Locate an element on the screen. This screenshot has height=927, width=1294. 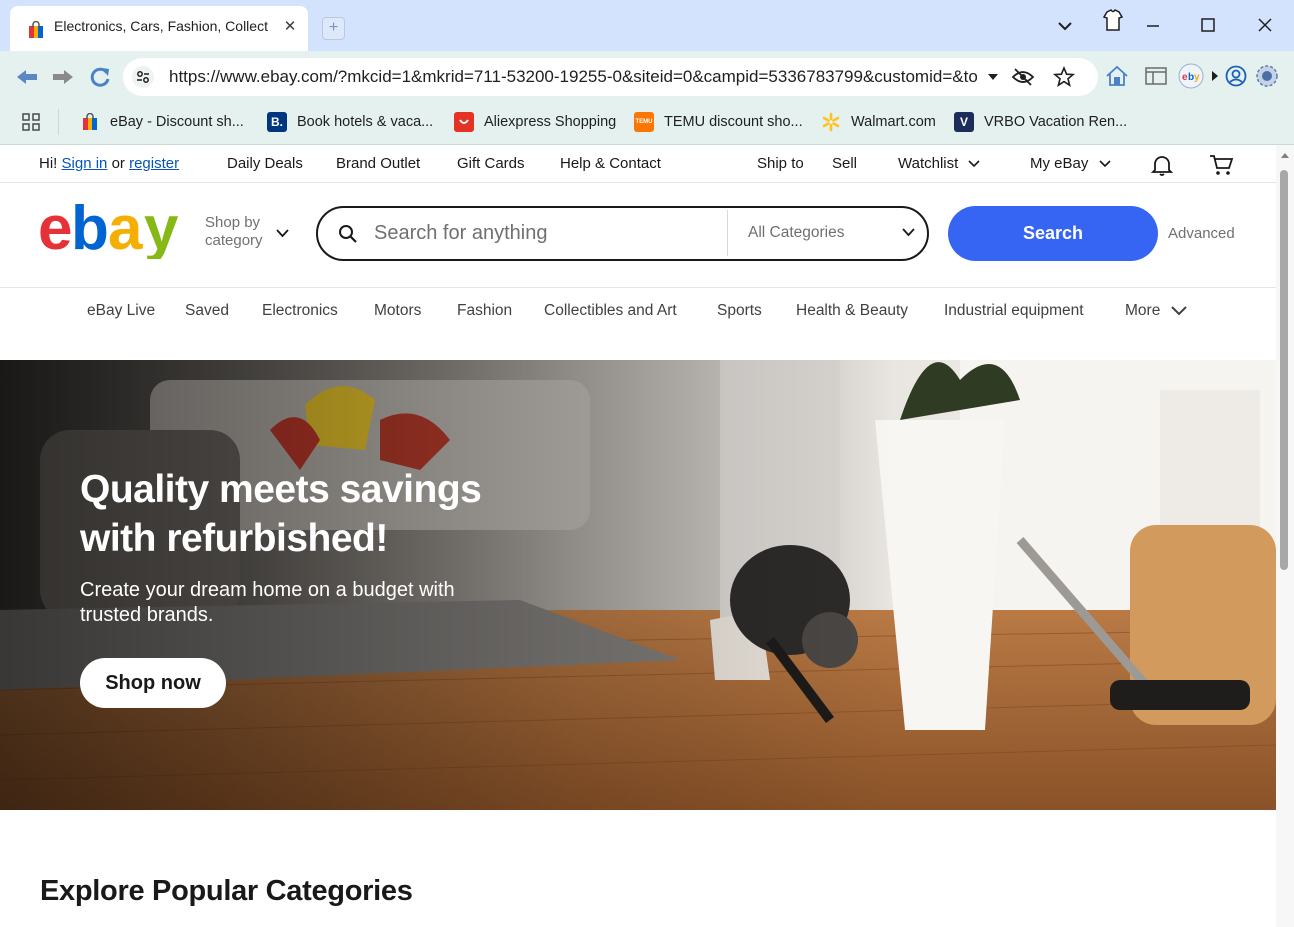
more-label: More is located at coordinates (1143, 310).